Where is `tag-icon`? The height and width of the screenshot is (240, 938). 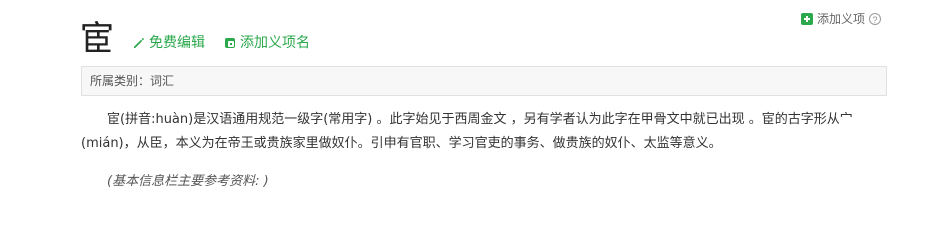
tag-icon is located at coordinates (230, 43).